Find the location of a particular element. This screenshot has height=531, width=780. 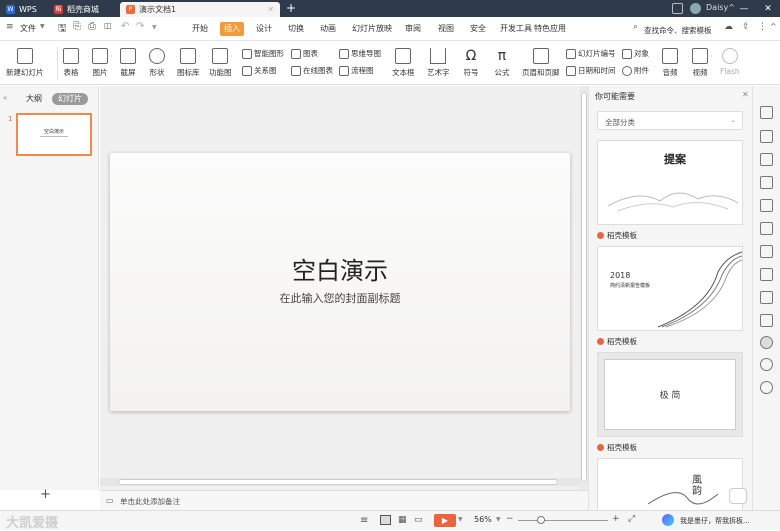

history-icon is located at coordinates (766, 364).